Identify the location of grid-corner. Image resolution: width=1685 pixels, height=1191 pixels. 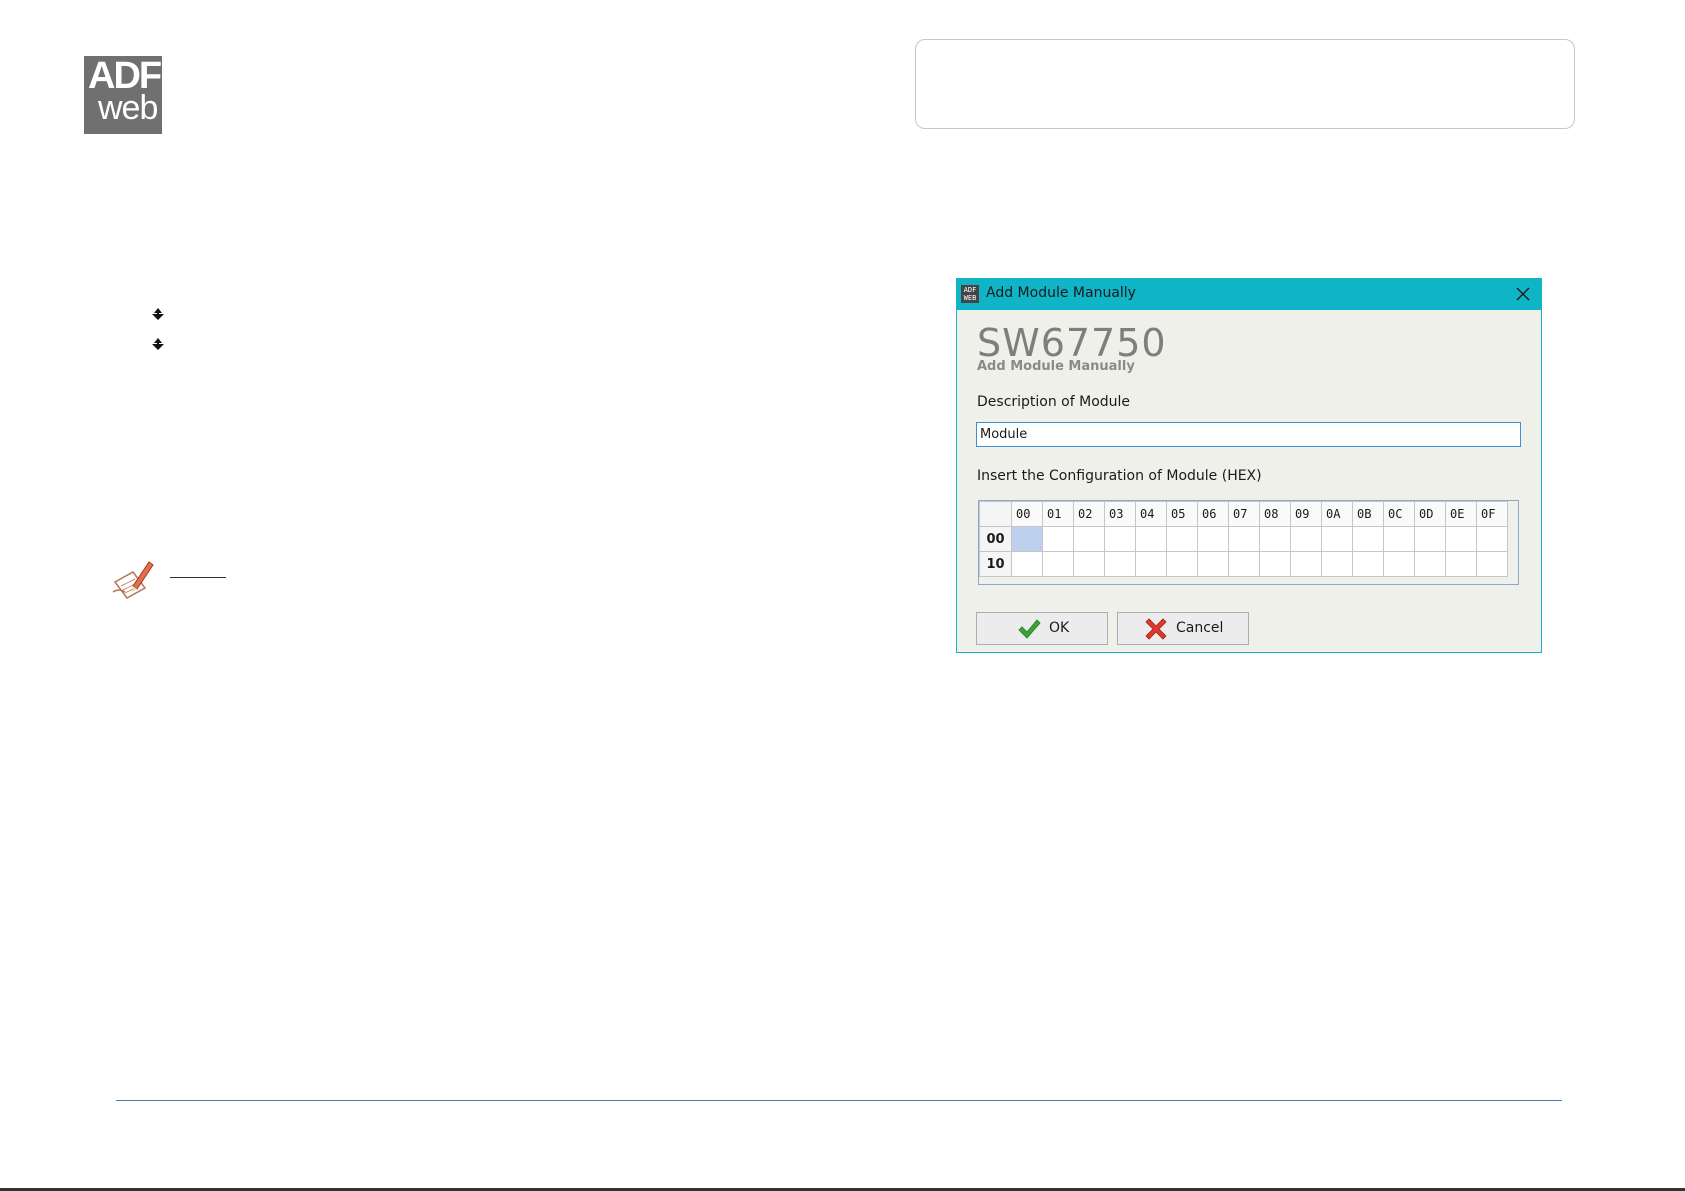
(995, 514).